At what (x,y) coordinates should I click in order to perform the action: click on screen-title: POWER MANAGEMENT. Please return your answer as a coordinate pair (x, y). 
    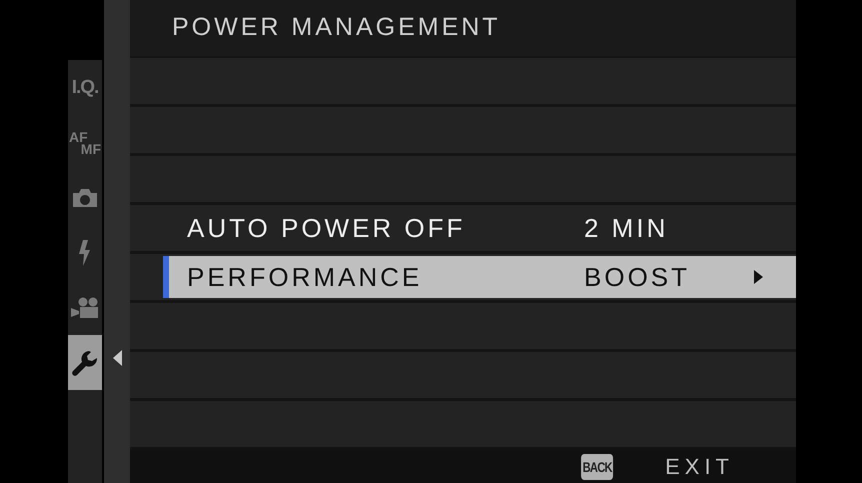
    Looking at the image, I should click on (336, 28).